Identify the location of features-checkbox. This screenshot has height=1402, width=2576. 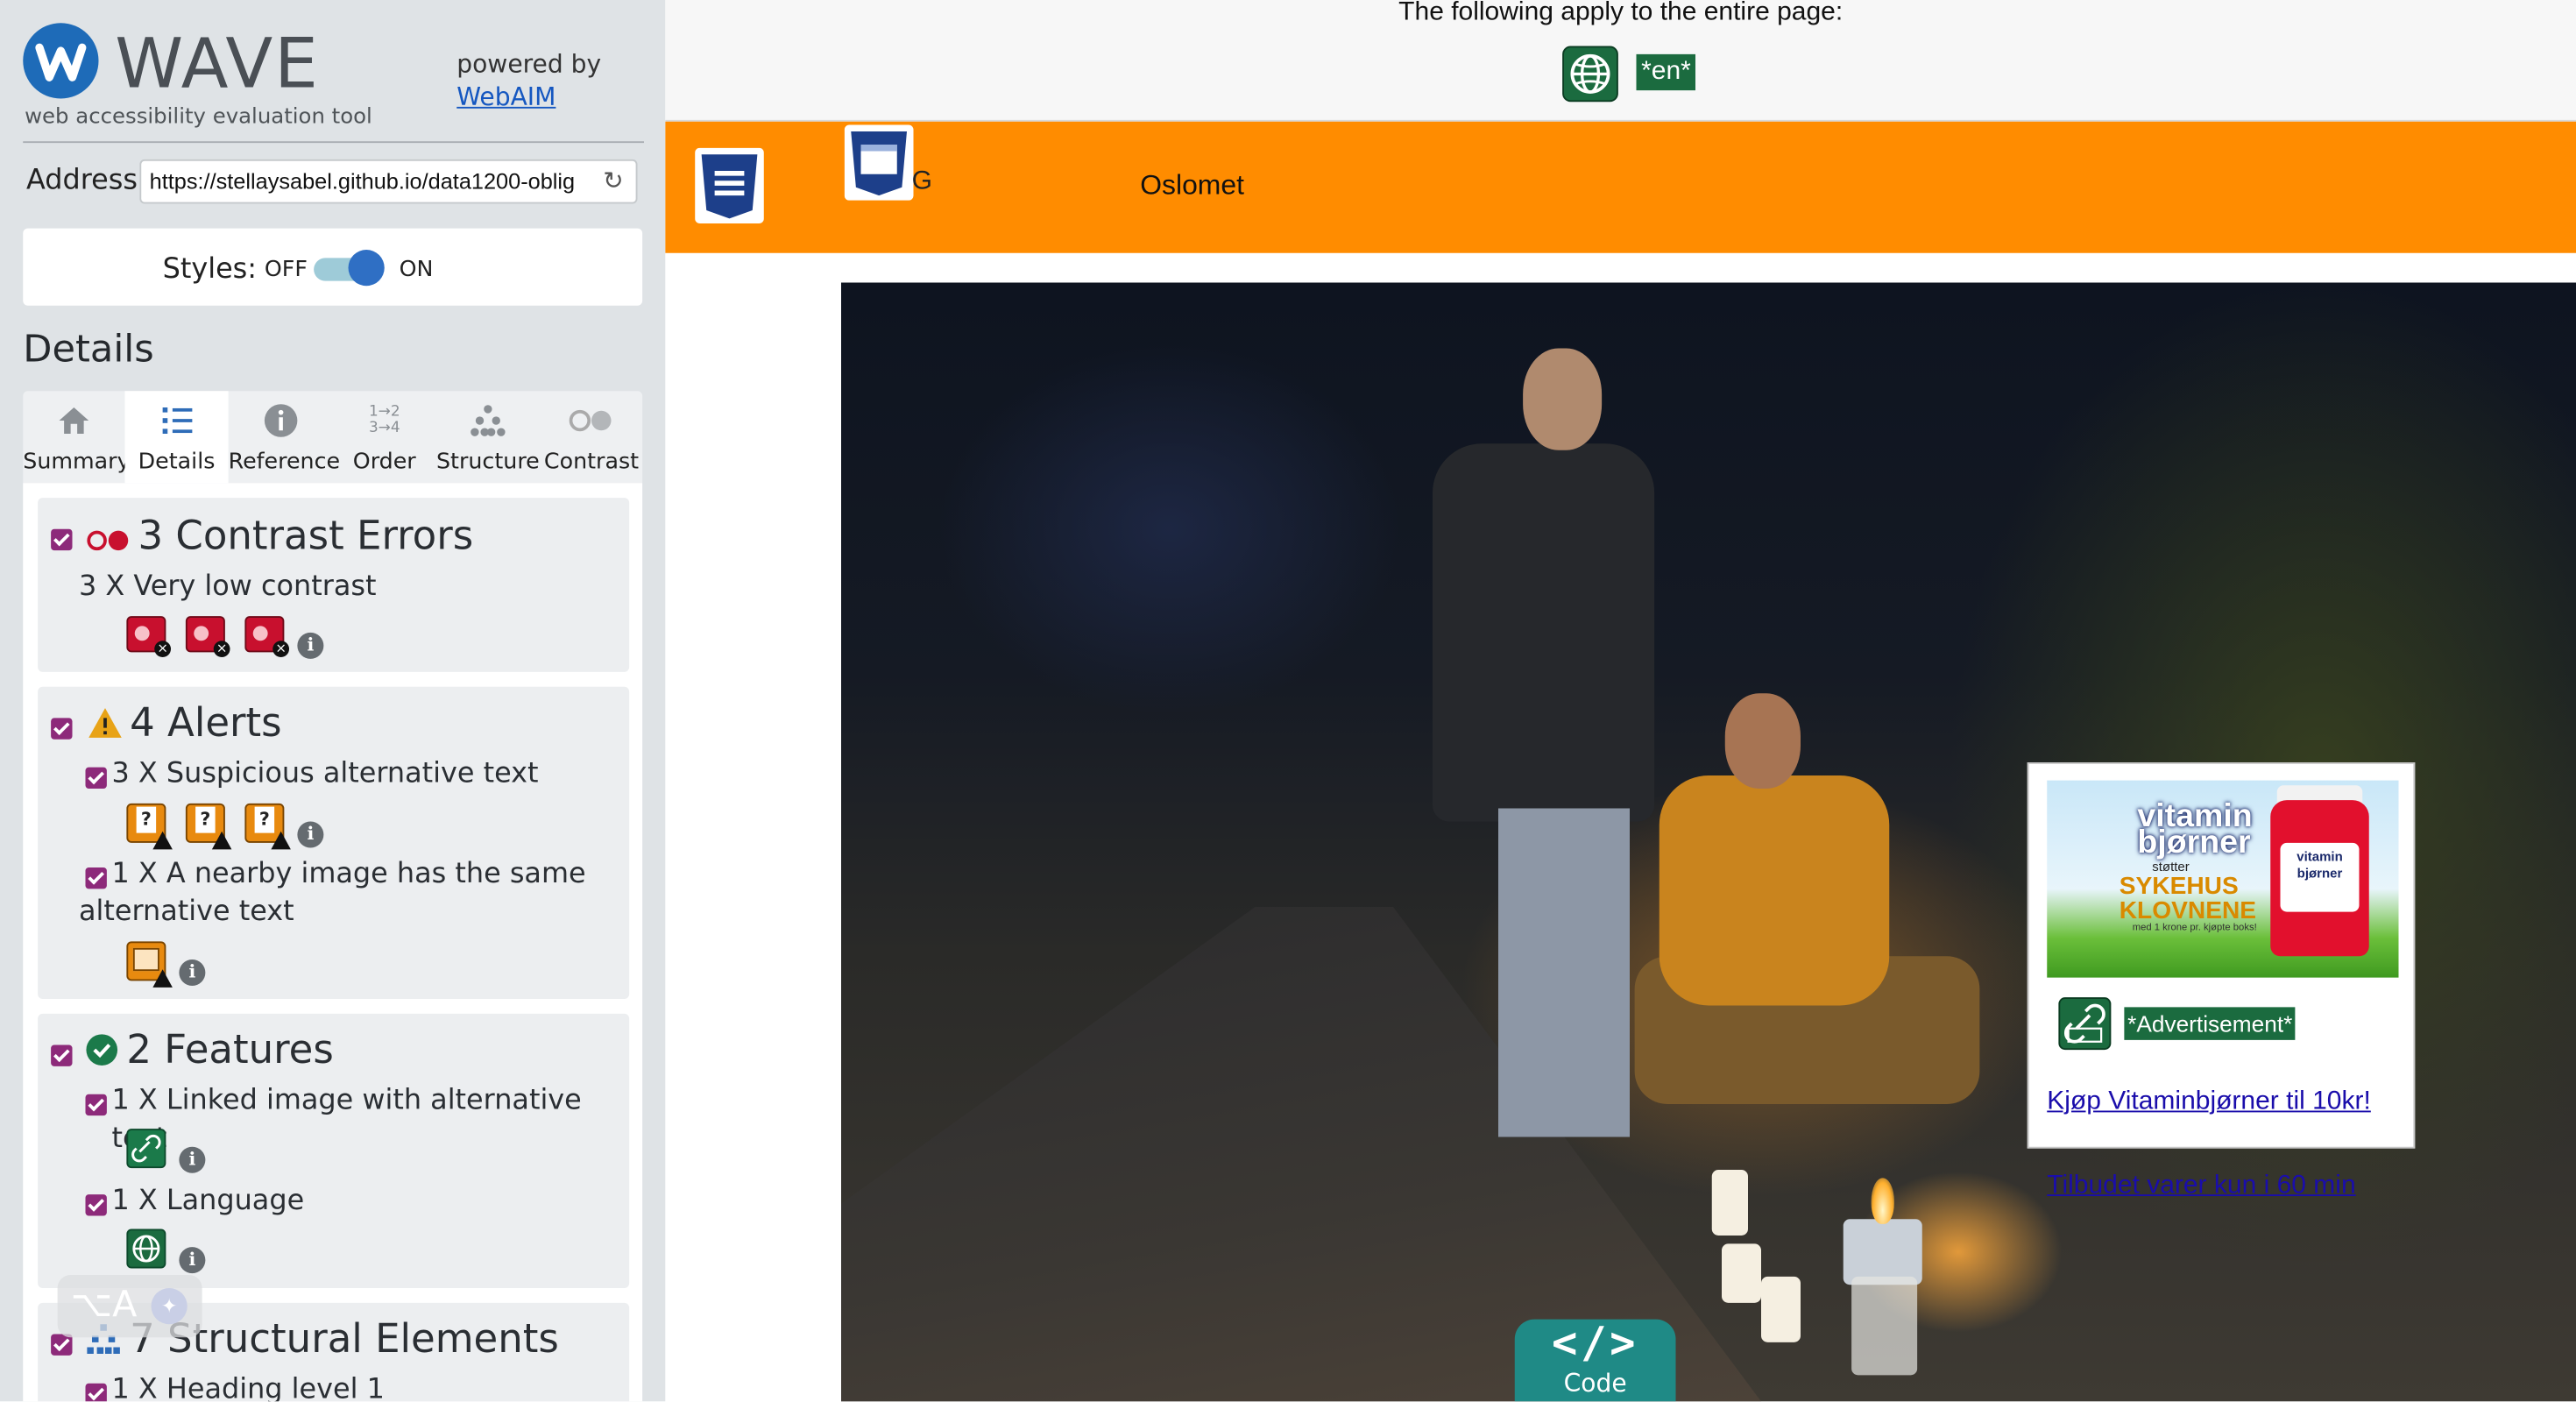
(62, 1055).